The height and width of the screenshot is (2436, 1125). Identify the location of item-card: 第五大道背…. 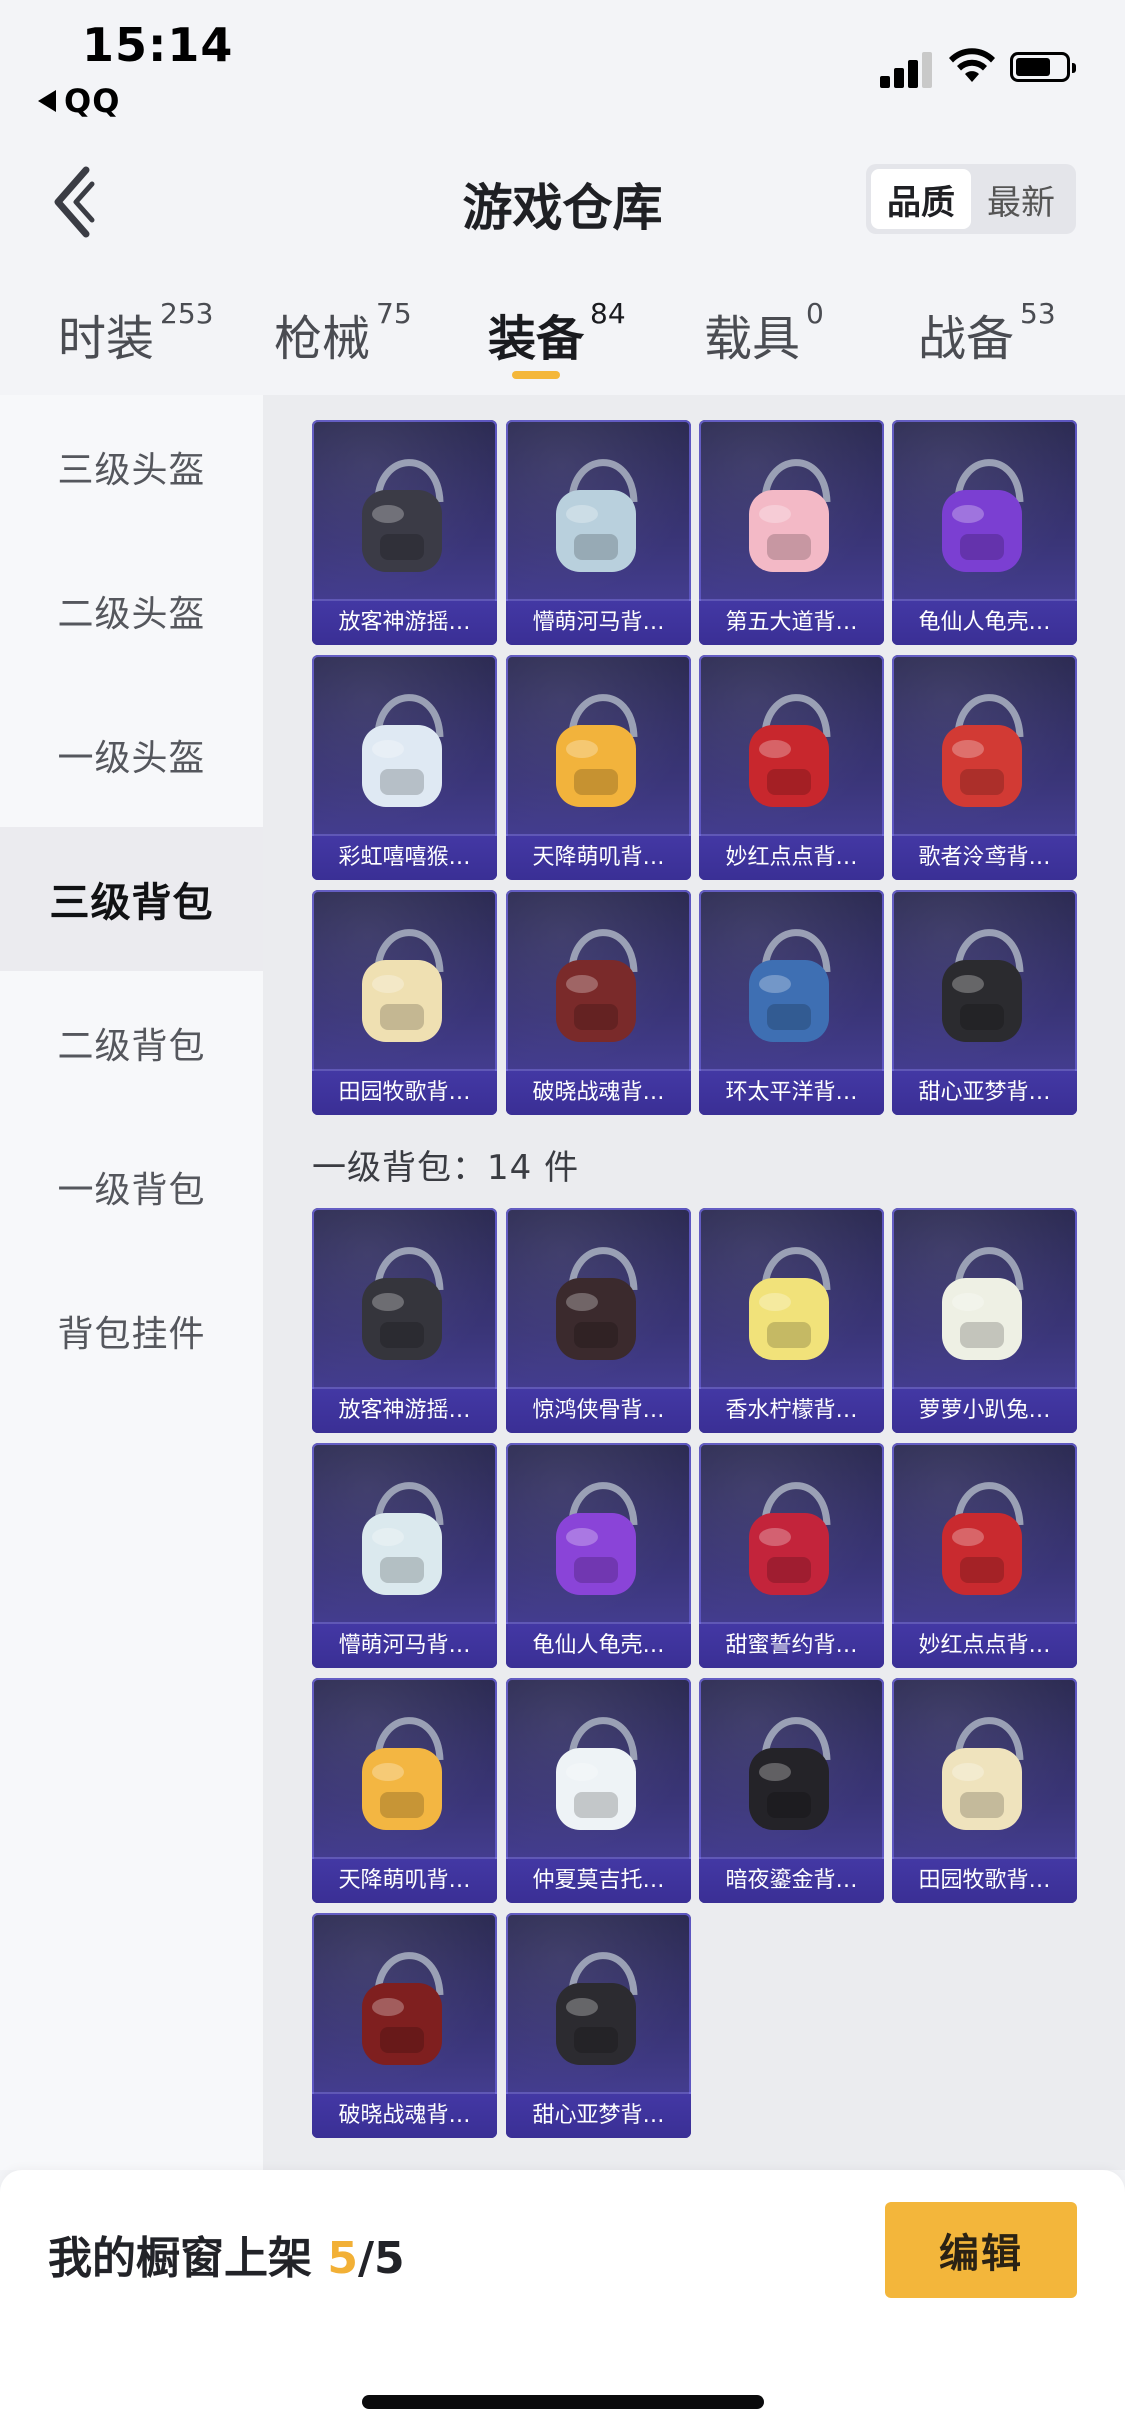
(791, 532).